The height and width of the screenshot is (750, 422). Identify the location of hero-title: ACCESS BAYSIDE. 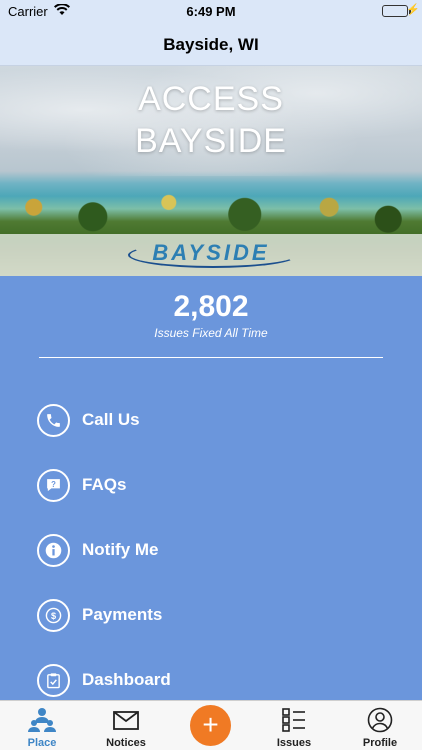
(211, 120).